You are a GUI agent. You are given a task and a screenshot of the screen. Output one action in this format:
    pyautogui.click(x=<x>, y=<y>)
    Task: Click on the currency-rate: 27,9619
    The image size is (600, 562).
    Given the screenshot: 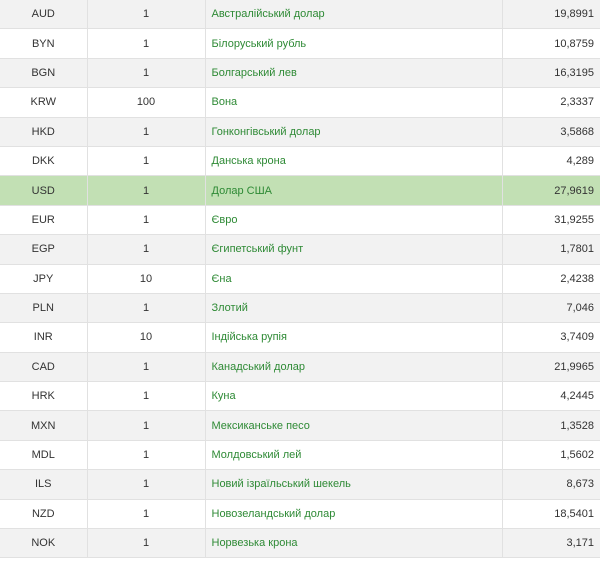 What is the action you would take?
    pyautogui.click(x=551, y=190)
    